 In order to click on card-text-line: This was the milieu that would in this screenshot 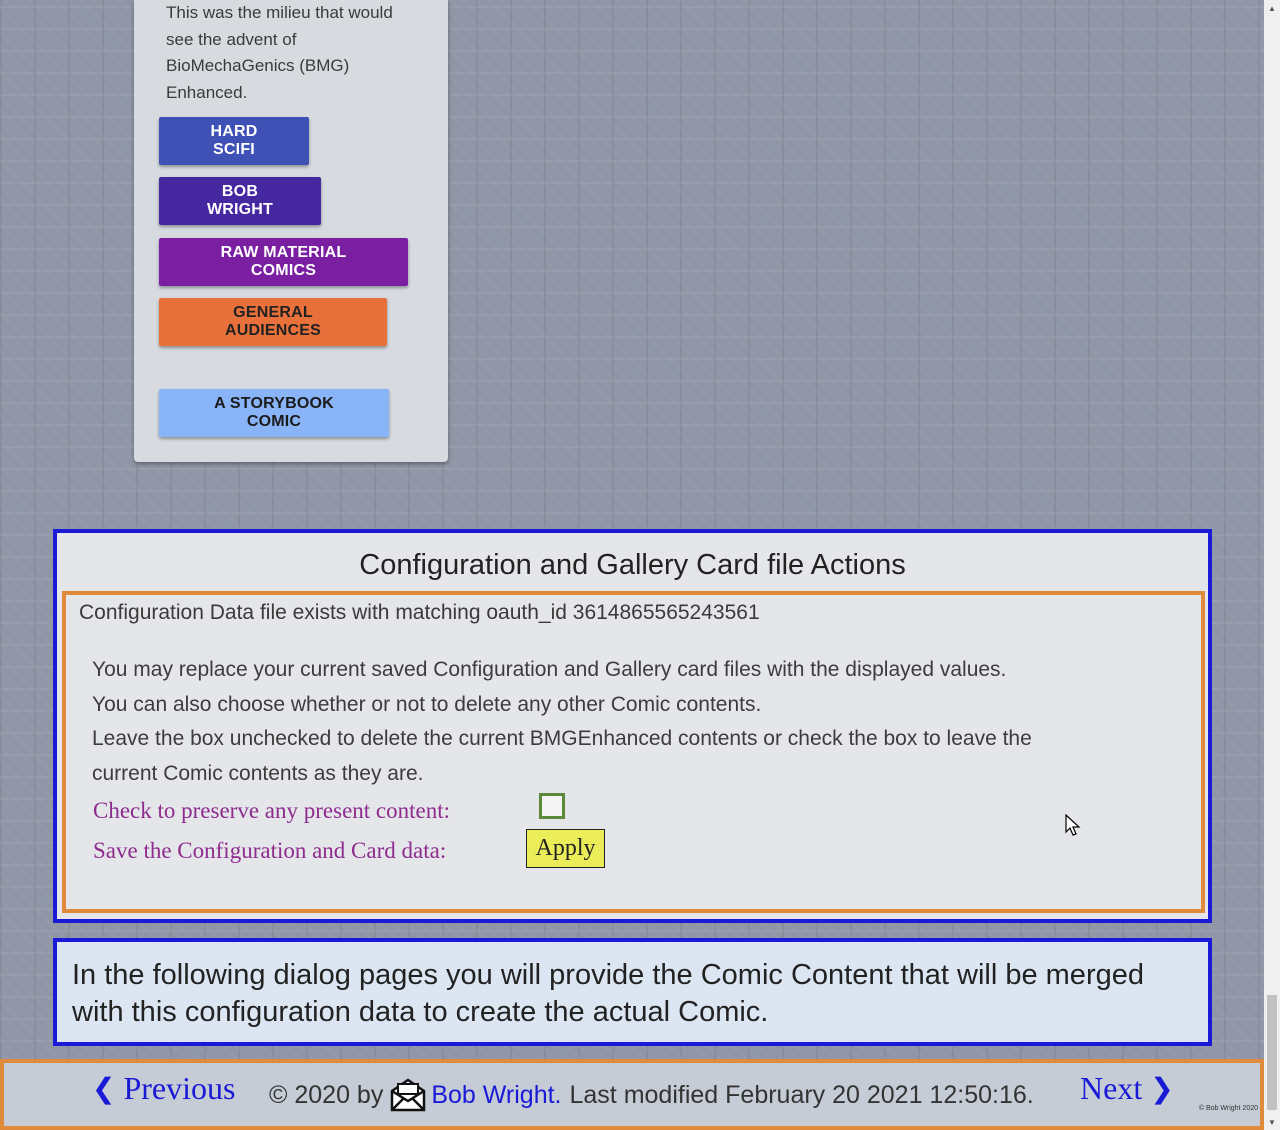, I will do `click(279, 12)`.